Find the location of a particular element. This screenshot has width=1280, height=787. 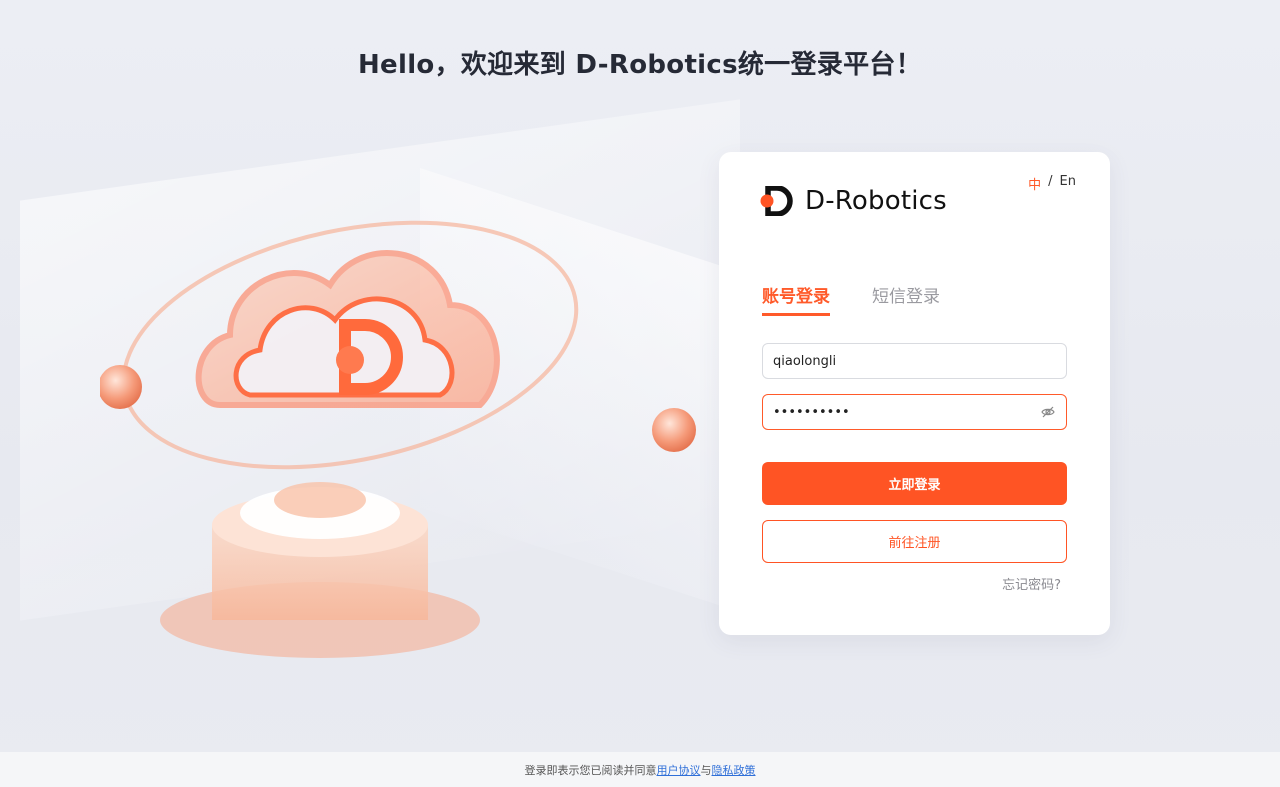

username-input is located at coordinates (914, 361).